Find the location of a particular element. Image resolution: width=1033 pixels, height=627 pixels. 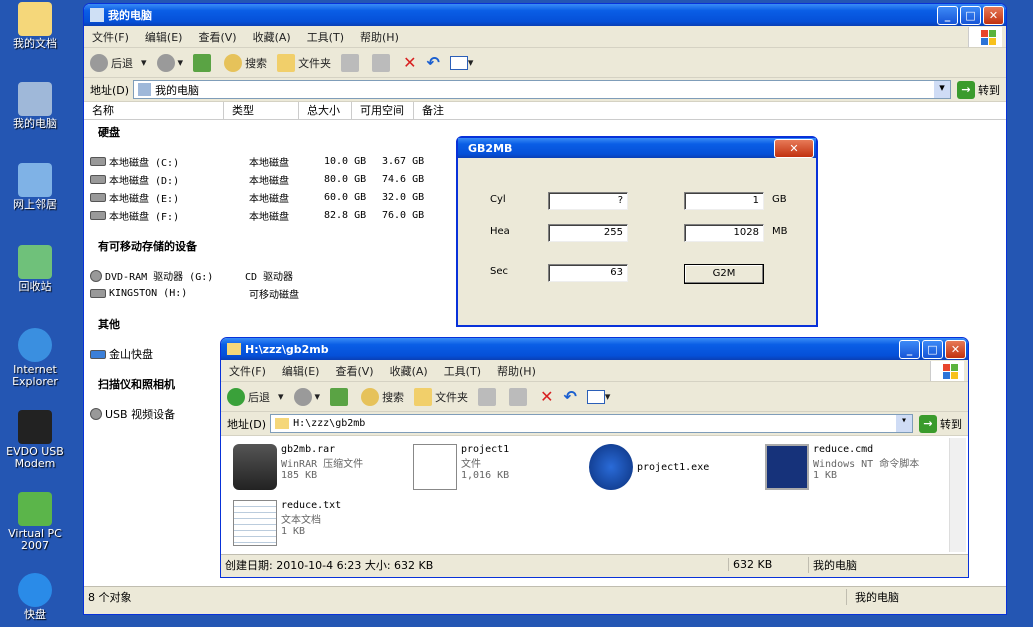

scanner-row: USB 视频设备 is located at coordinates (132, 414).